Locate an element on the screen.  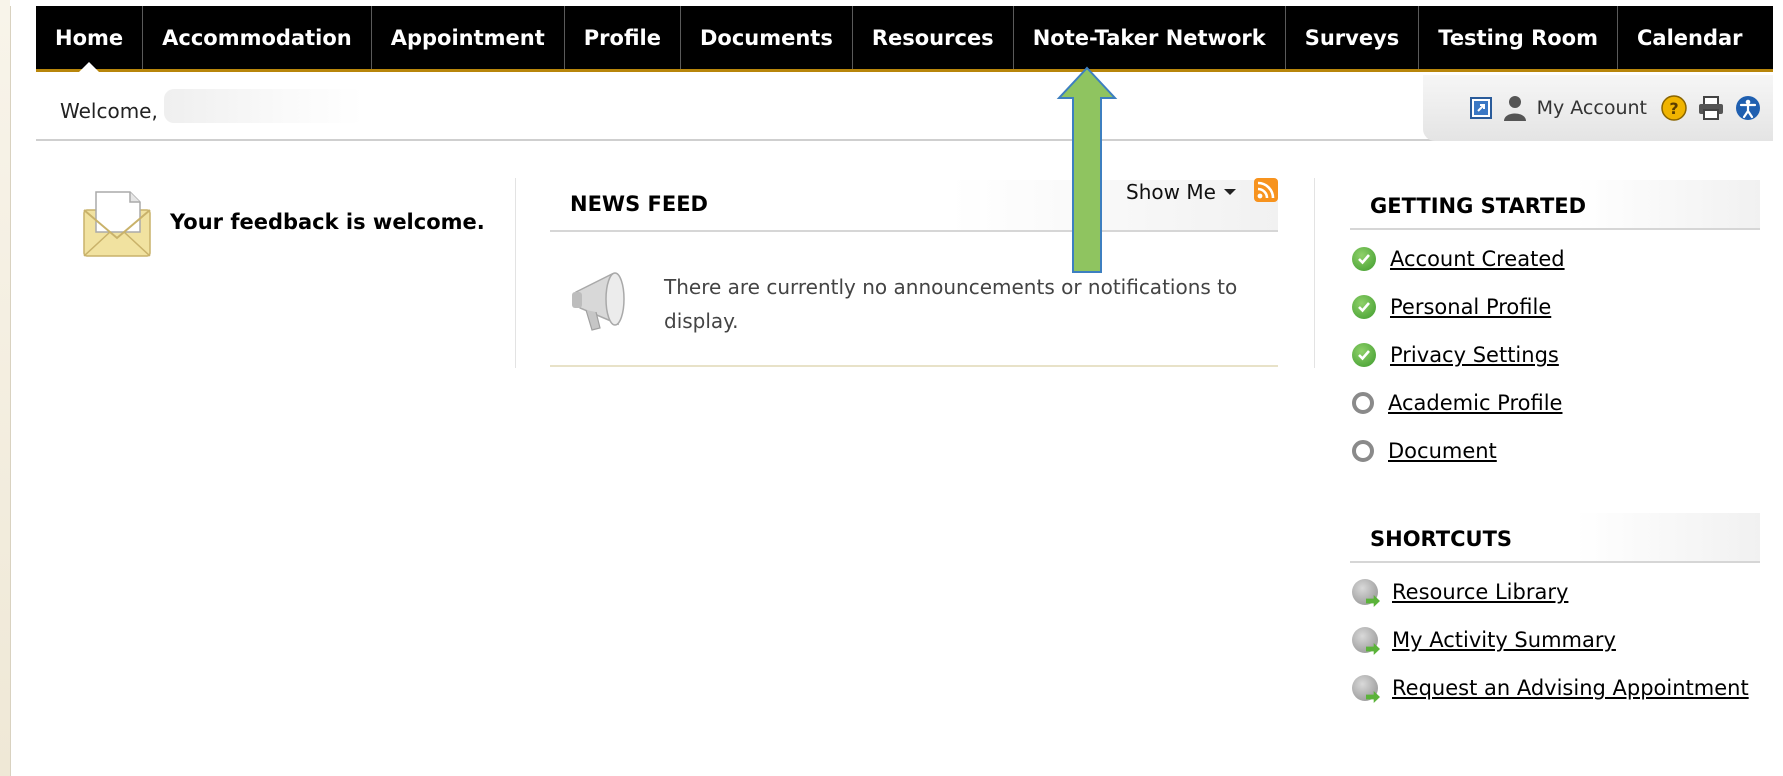
account-toolbar: My Account ? is located at coordinates (1598, 108).